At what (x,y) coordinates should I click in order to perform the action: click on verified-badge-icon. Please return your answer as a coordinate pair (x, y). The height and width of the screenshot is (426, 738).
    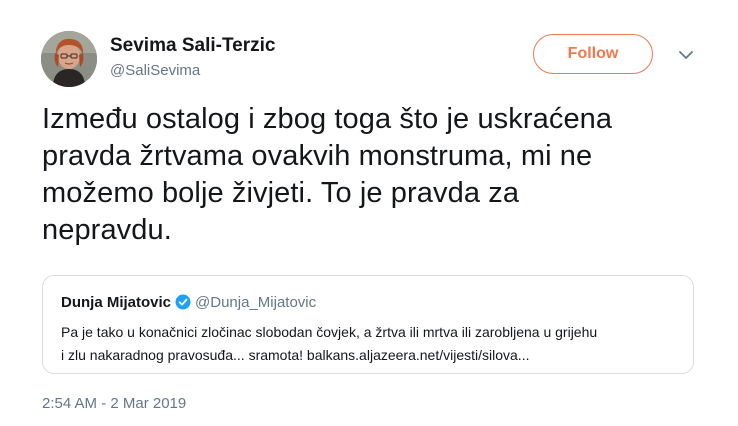
    Looking at the image, I should click on (183, 302).